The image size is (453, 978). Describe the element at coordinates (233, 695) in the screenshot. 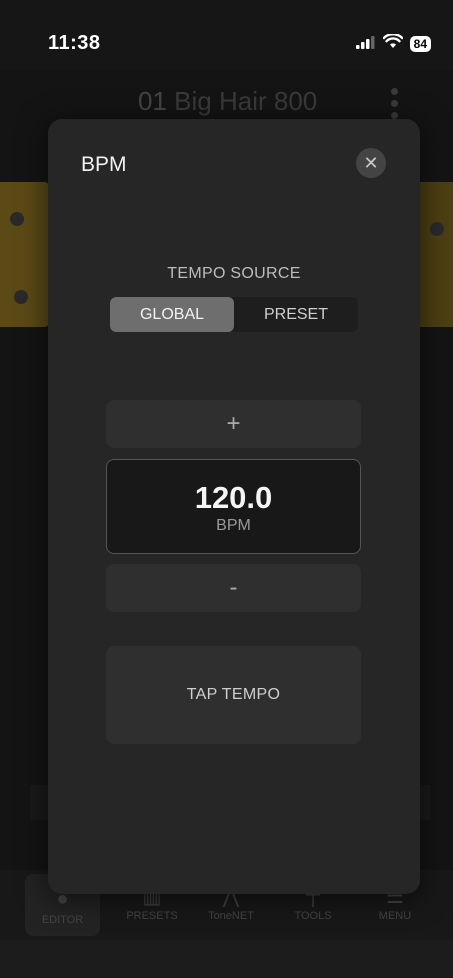

I see `tap-tempo-button: TAP TEMPO` at that location.